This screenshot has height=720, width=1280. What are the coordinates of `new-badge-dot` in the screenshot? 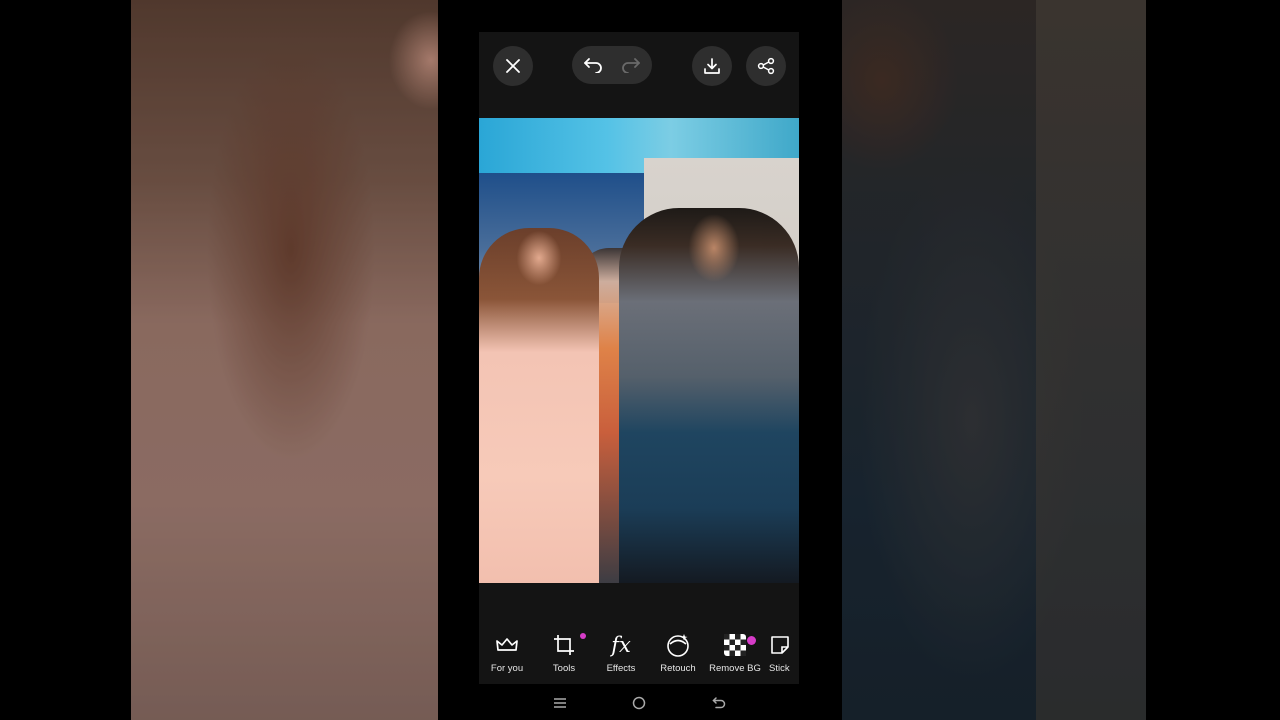 It's located at (583, 636).